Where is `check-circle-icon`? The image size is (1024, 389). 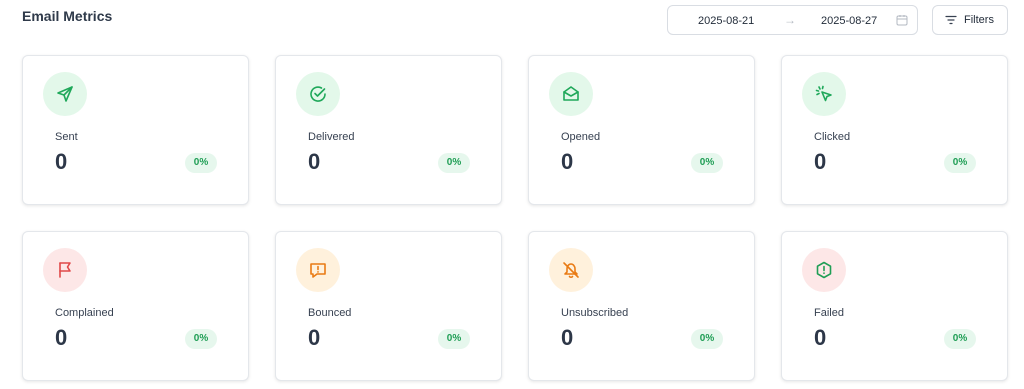 check-circle-icon is located at coordinates (318, 94).